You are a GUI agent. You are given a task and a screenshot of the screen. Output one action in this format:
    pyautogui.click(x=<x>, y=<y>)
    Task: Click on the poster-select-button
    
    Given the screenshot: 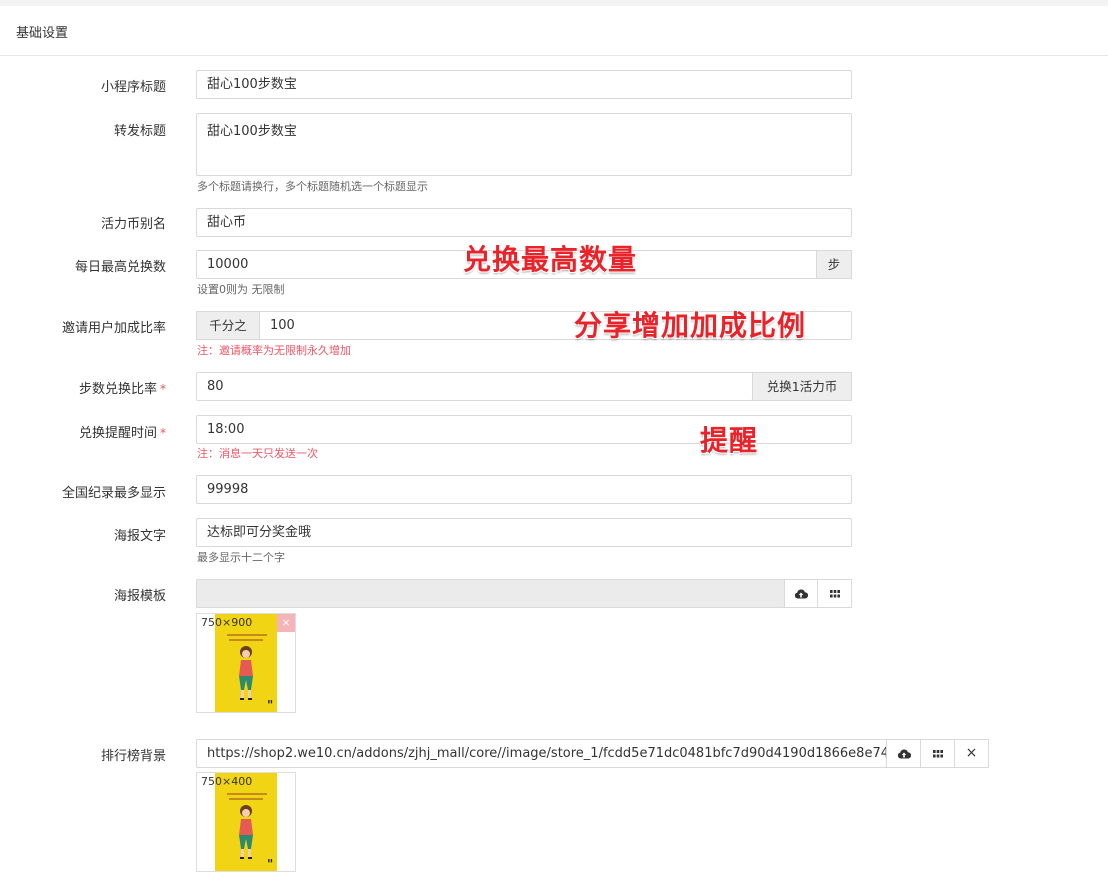 What is the action you would take?
    pyautogui.click(x=834, y=593)
    